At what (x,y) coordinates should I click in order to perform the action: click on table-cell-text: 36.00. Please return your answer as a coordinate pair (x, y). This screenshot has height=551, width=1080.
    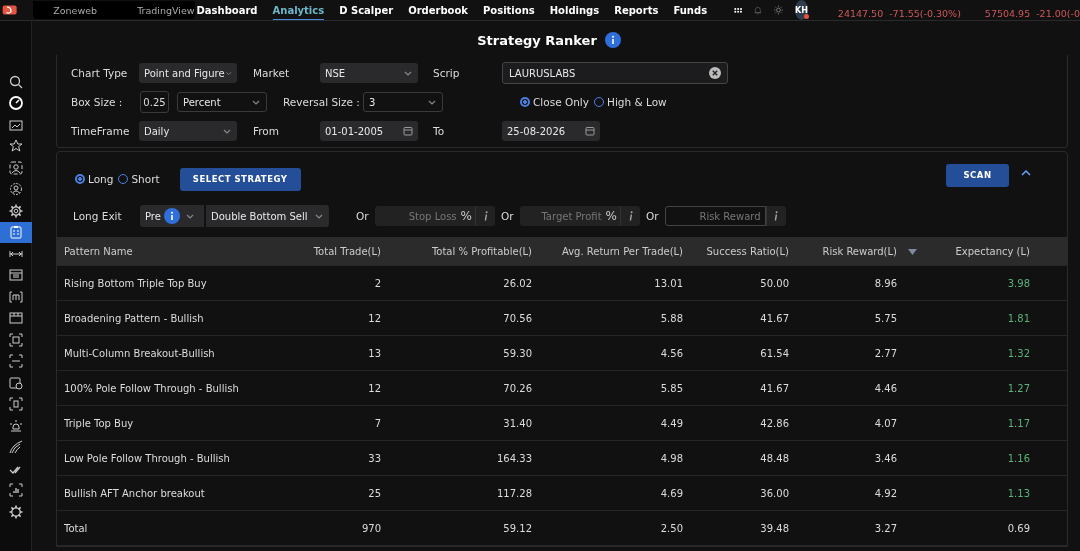
    Looking at the image, I should click on (774, 493).